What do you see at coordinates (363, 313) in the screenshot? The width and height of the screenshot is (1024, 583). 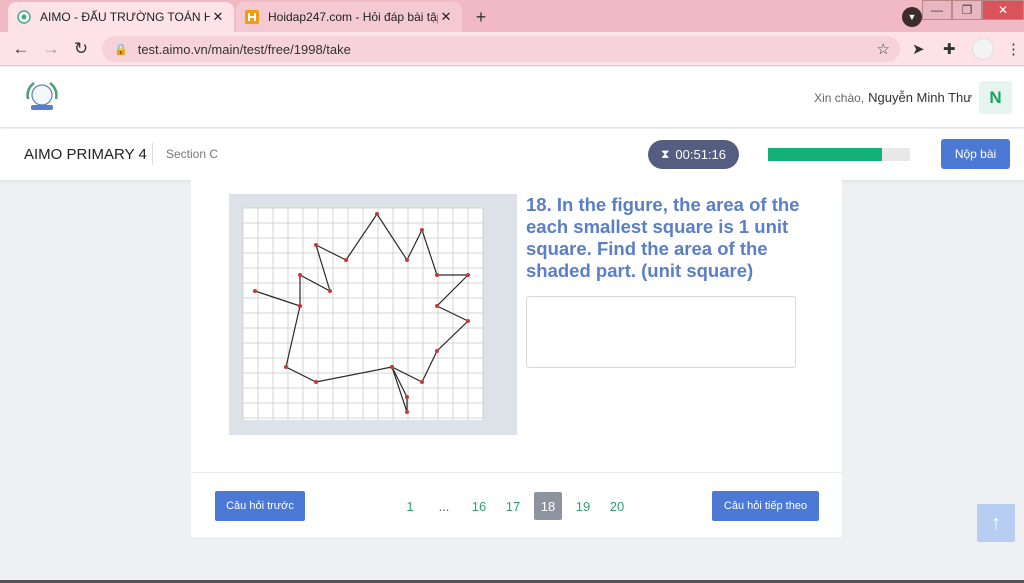 I see `grid-figure` at bounding box center [363, 313].